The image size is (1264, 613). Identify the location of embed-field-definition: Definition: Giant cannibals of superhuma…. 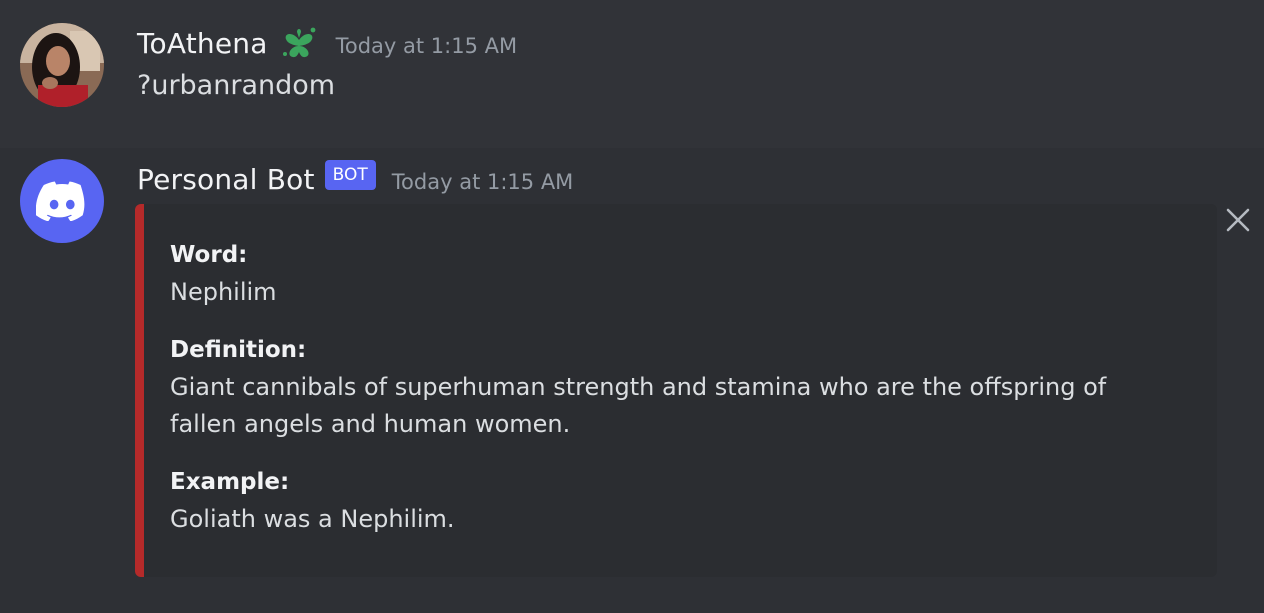
(670, 389).